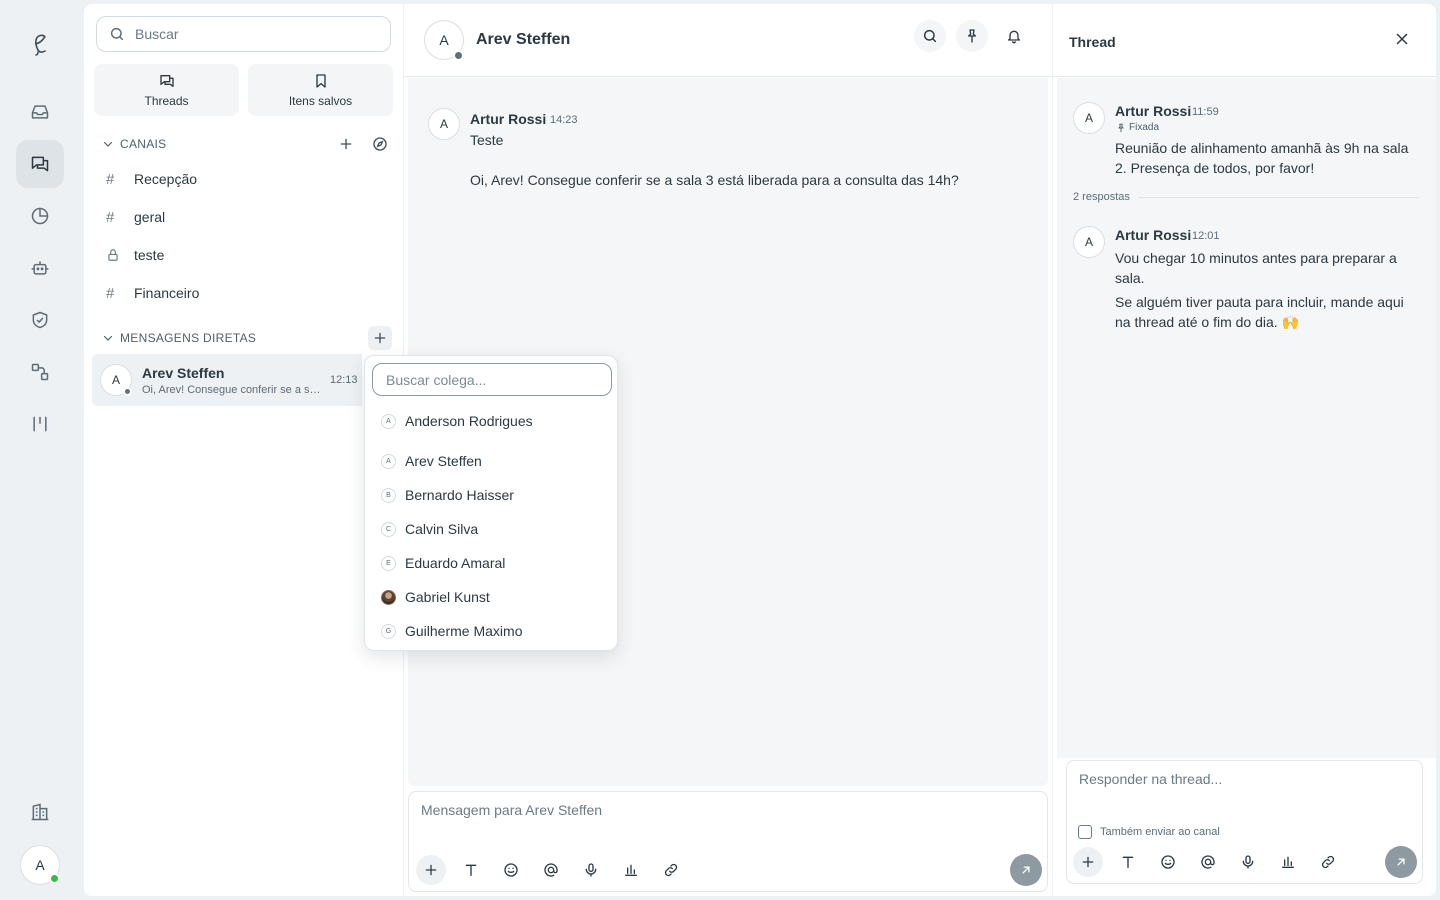 The height and width of the screenshot is (900, 1440). Describe the element at coordinates (728, 40) in the screenshot. I see `chat-header: A Arev Steffen` at that location.